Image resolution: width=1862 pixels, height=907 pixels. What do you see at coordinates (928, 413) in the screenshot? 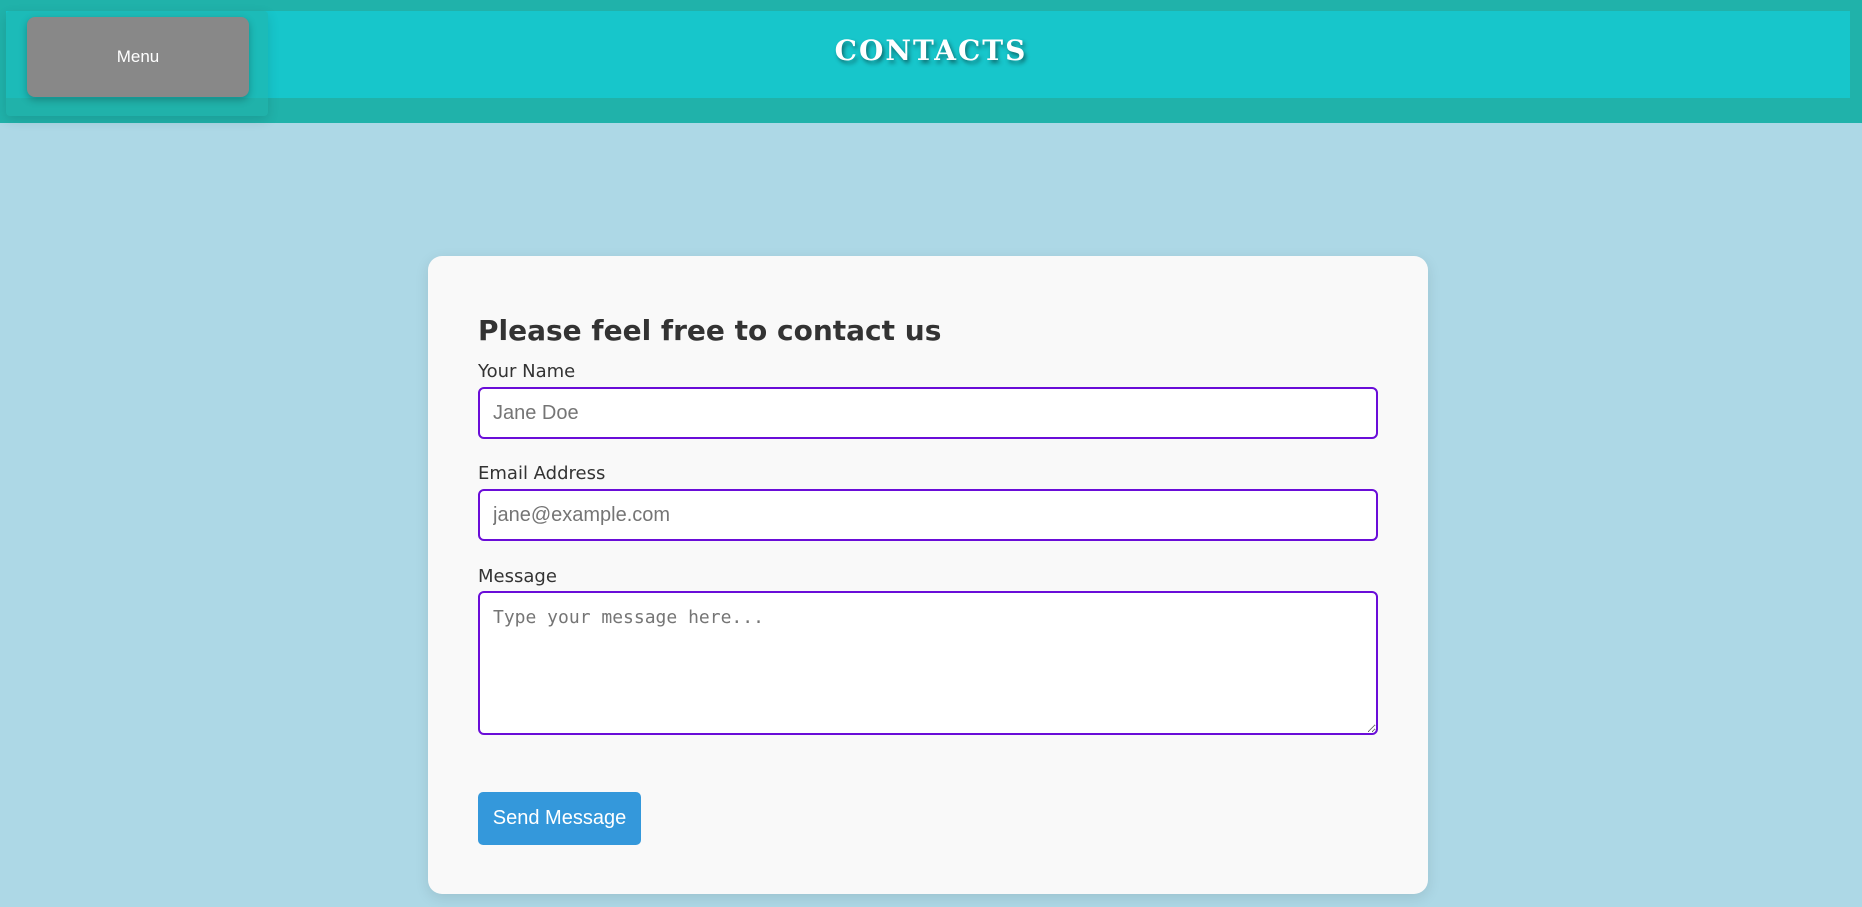
I see `name-input` at bounding box center [928, 413].